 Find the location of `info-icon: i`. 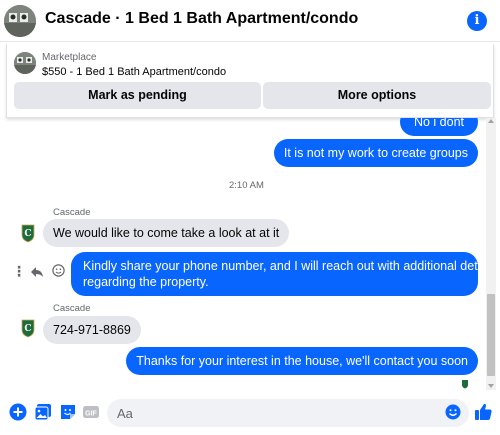

info-icon: i is located at coordinates (477, 21).